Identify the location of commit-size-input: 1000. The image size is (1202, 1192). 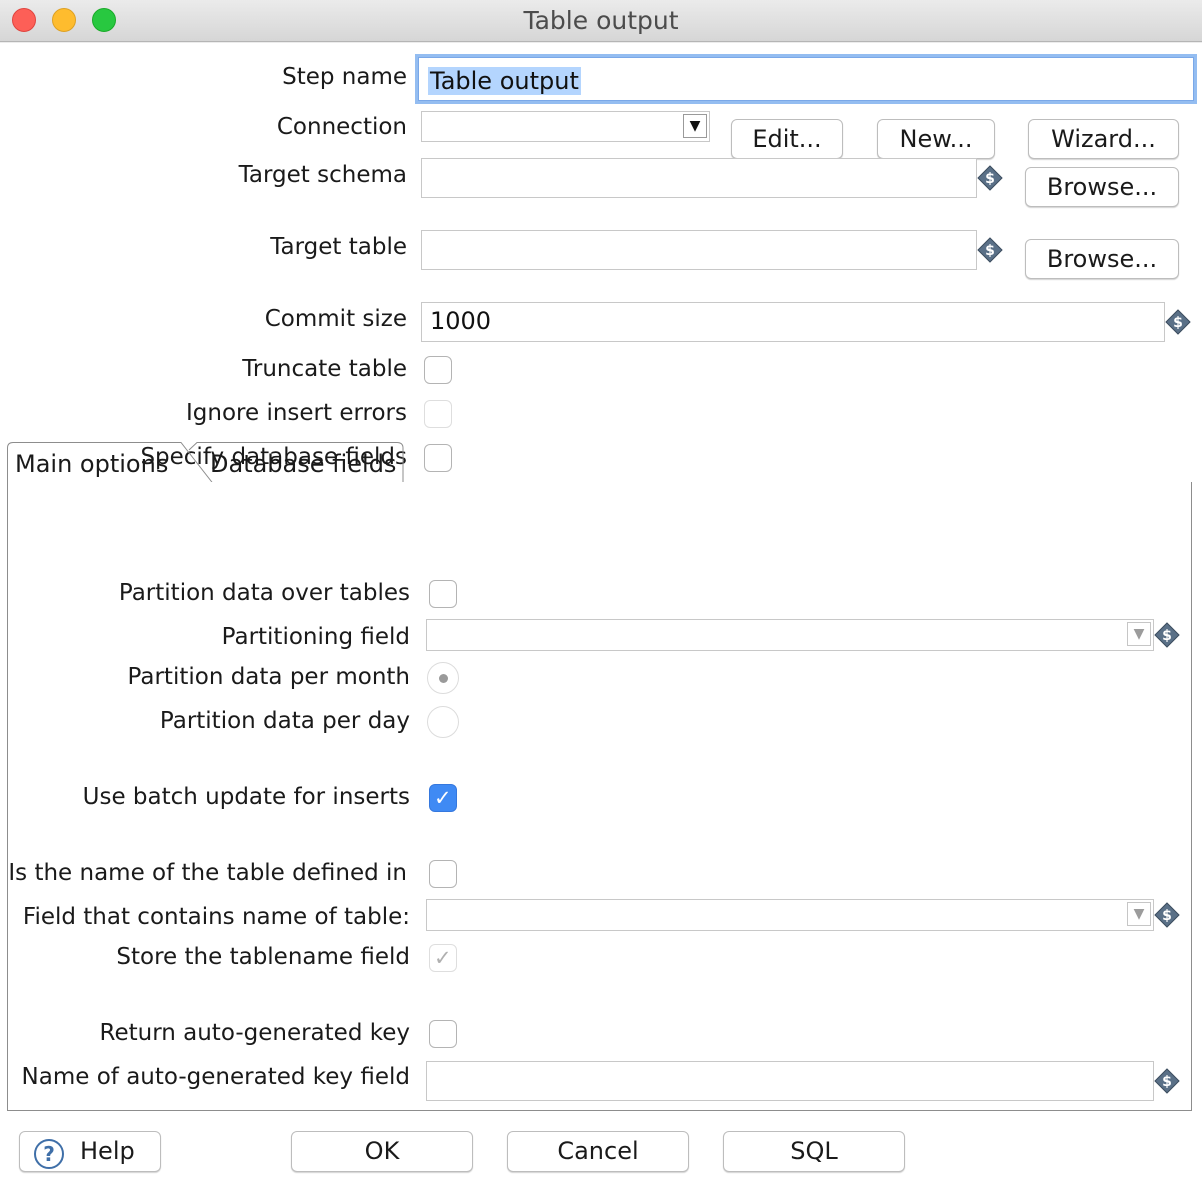
(793, 322).